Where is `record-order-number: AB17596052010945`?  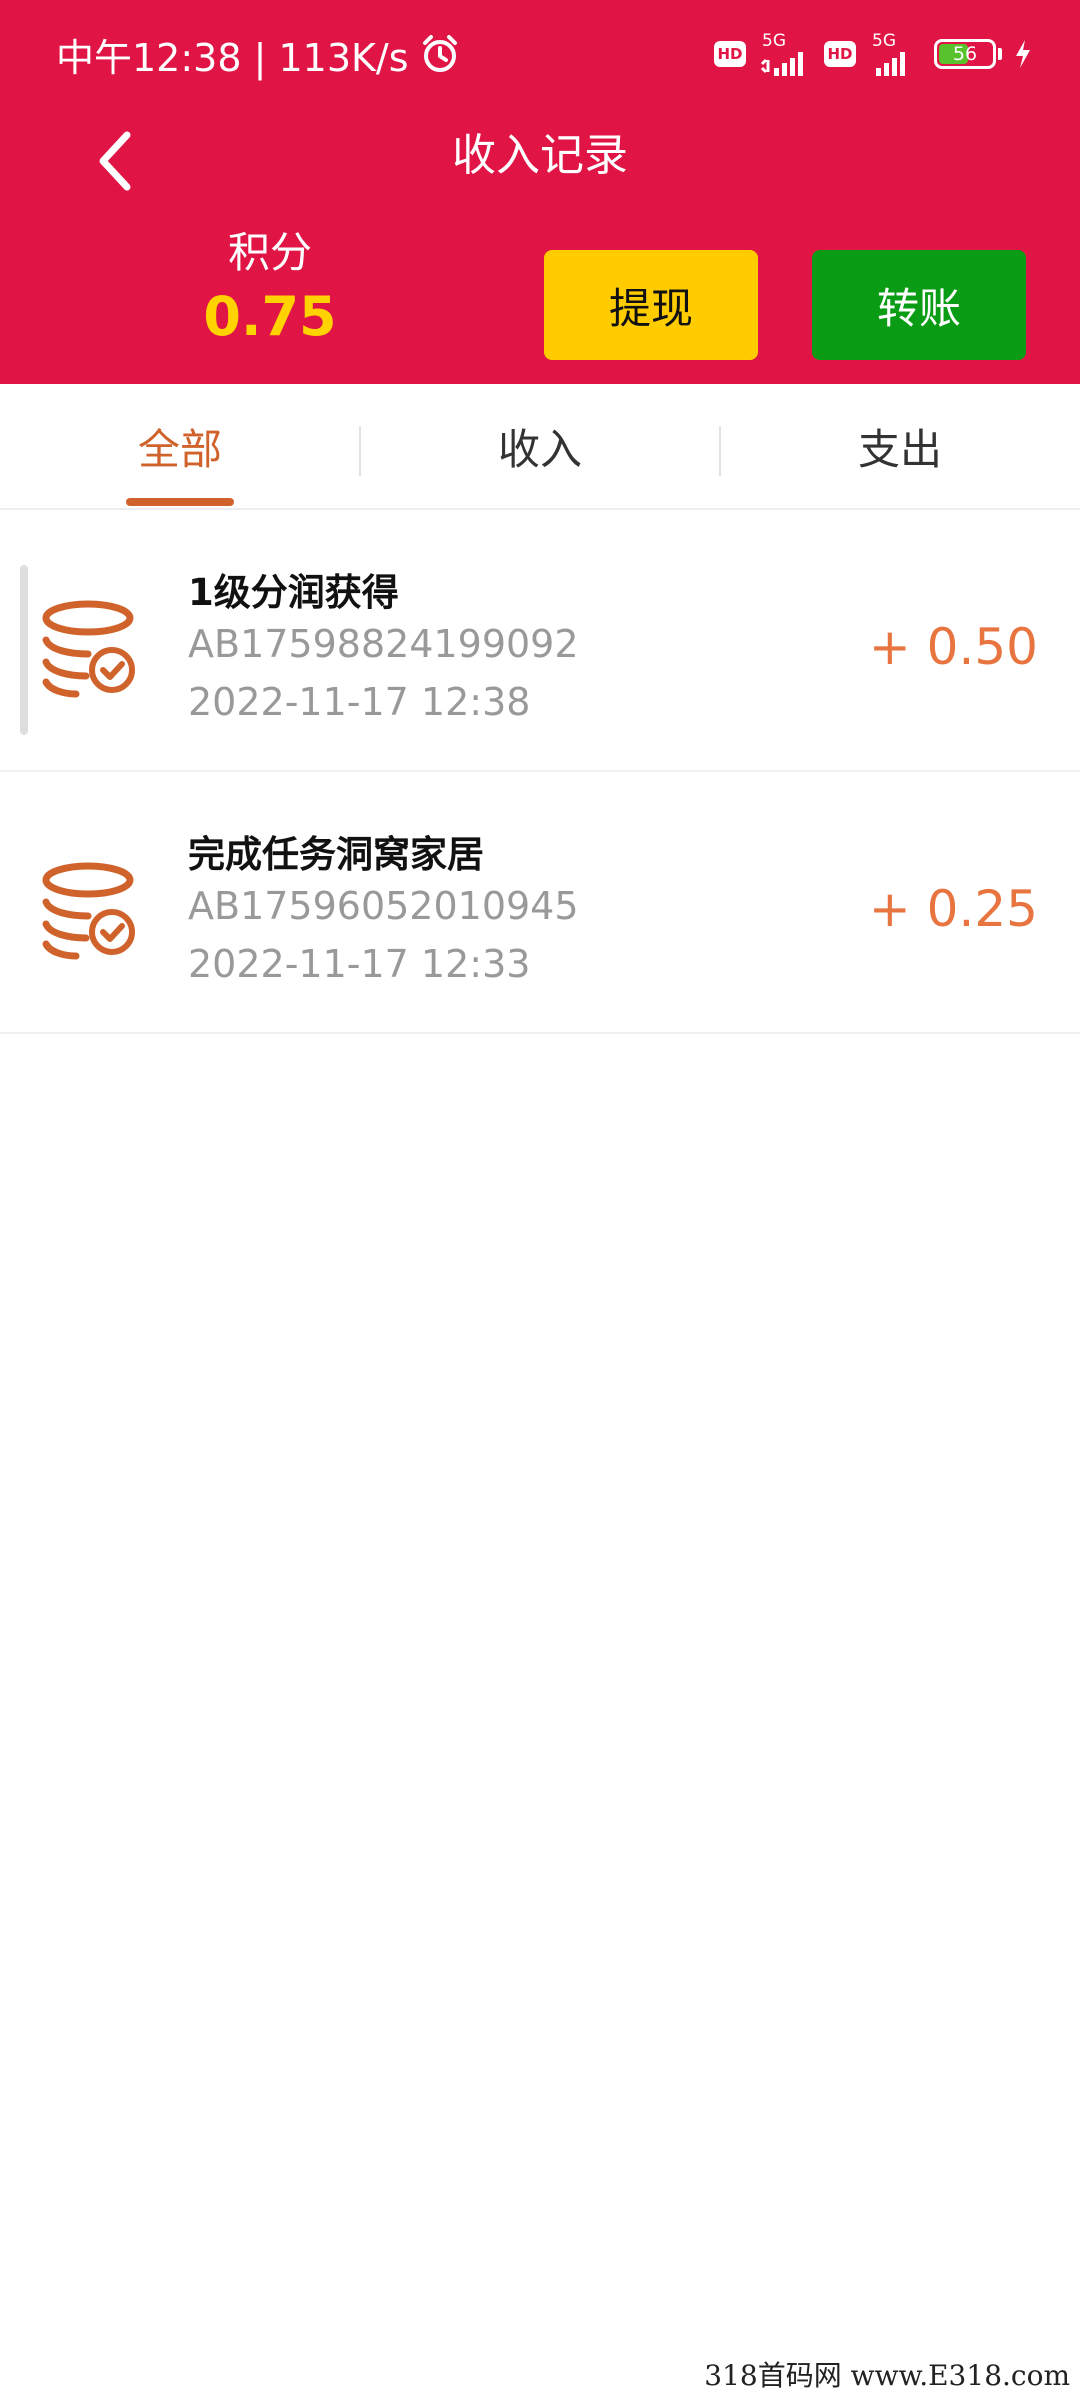 record-order-number: AB17596052010945 is located at coordinates (383, 906).